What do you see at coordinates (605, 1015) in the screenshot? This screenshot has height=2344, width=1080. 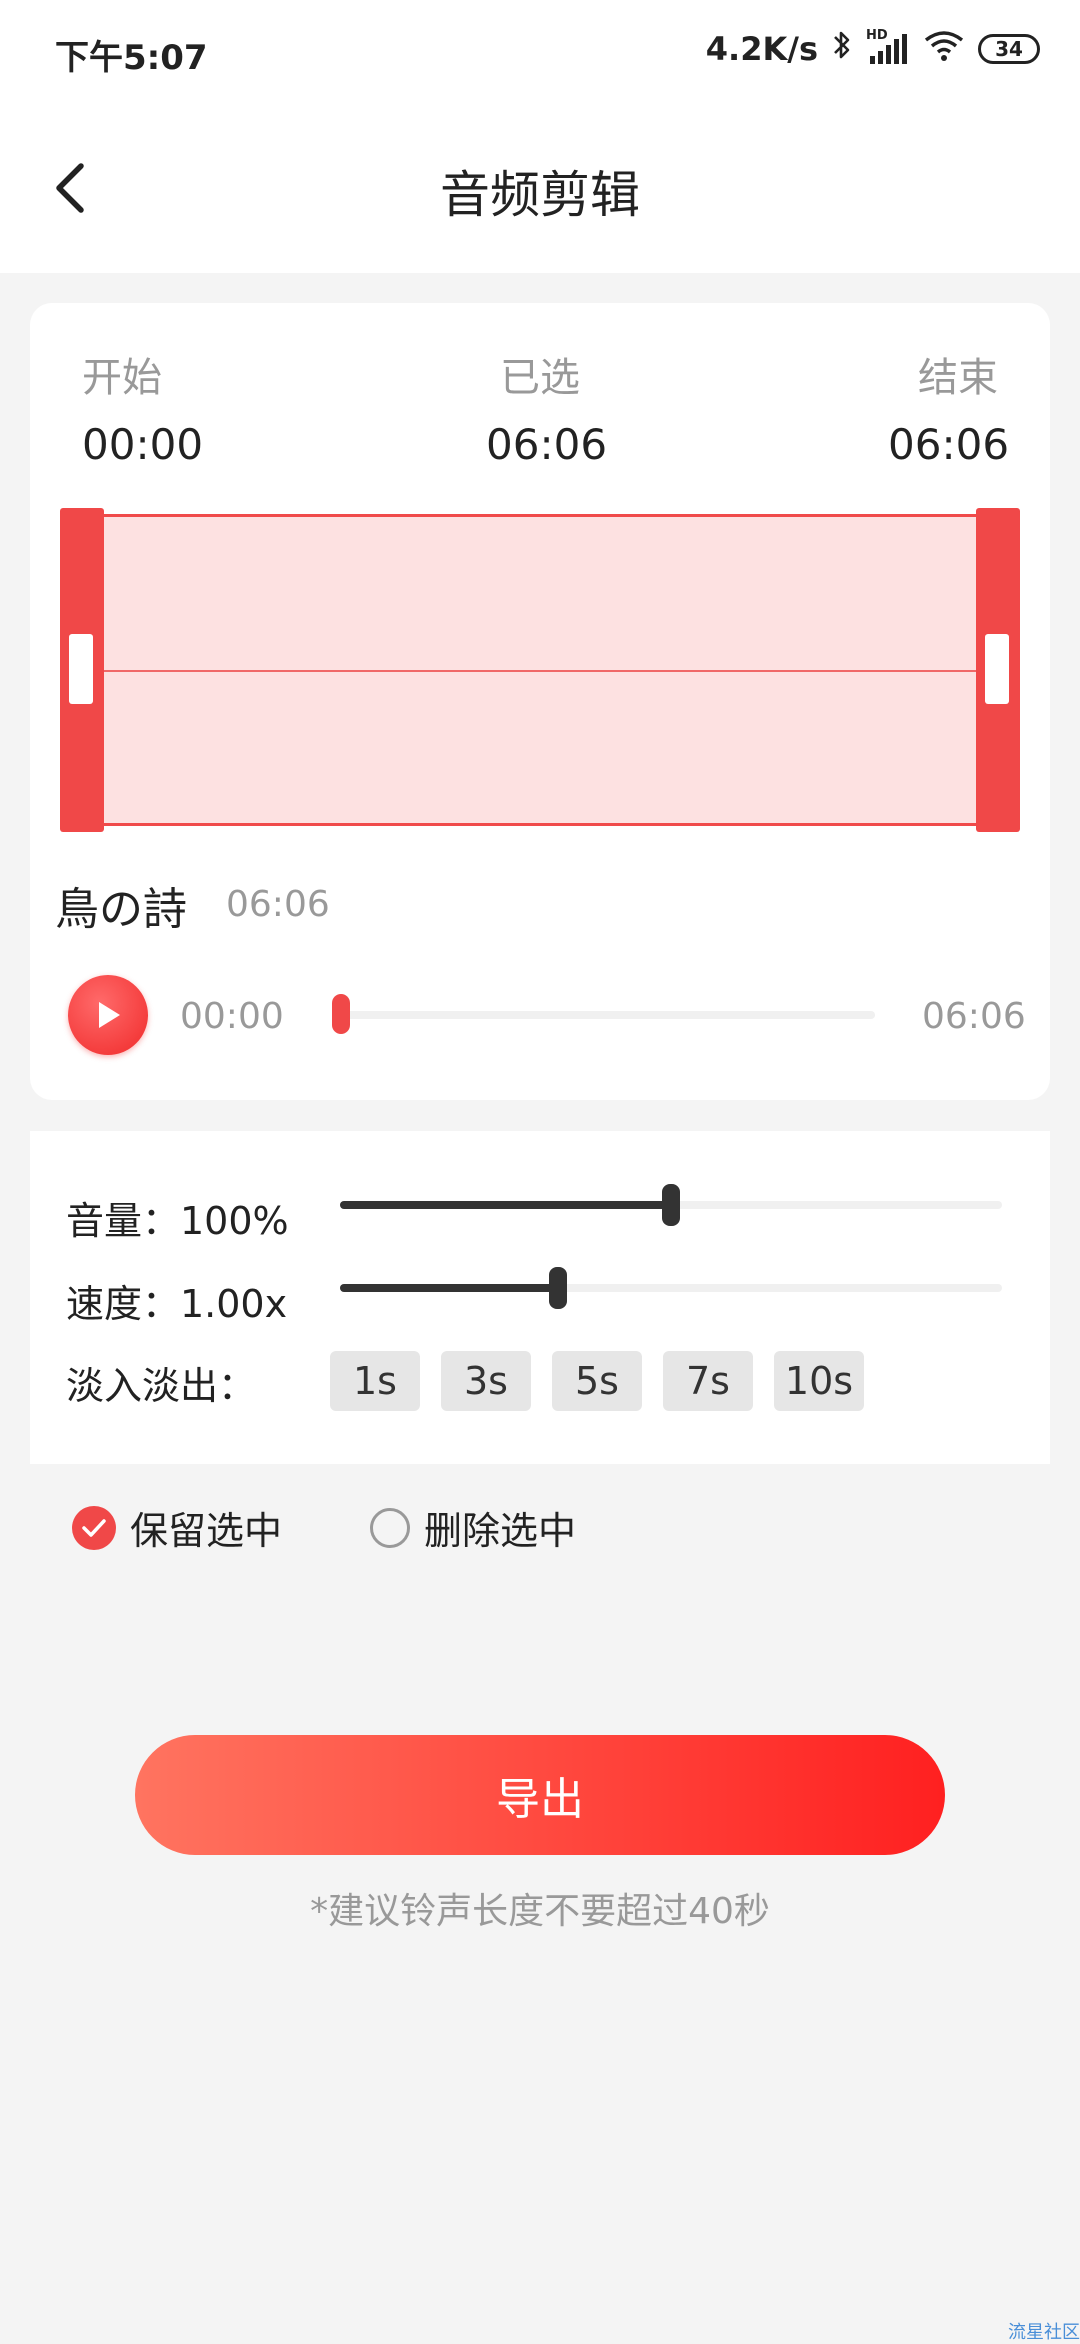 I see `playback-progress-track` at bounding box center [605, 1015].